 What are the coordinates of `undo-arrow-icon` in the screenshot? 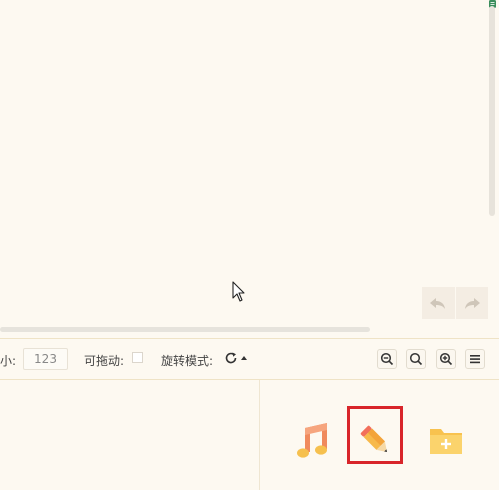 It's located at (438, 303).